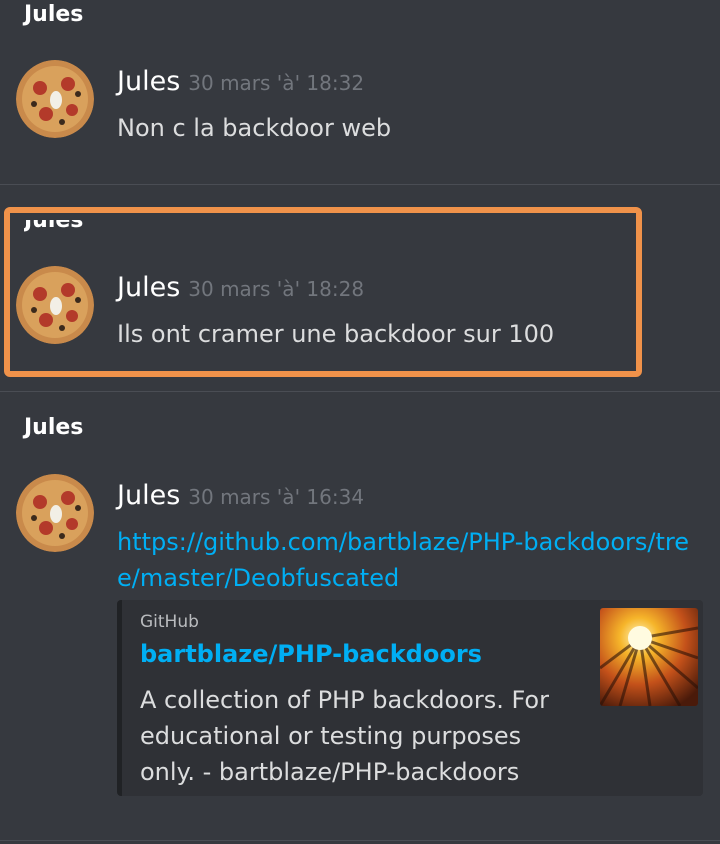 The width and height of the screenshot is (720, 844). I want to click on message-author-line: Jules 30 mars 'à' 18:32, so click(240, 81).